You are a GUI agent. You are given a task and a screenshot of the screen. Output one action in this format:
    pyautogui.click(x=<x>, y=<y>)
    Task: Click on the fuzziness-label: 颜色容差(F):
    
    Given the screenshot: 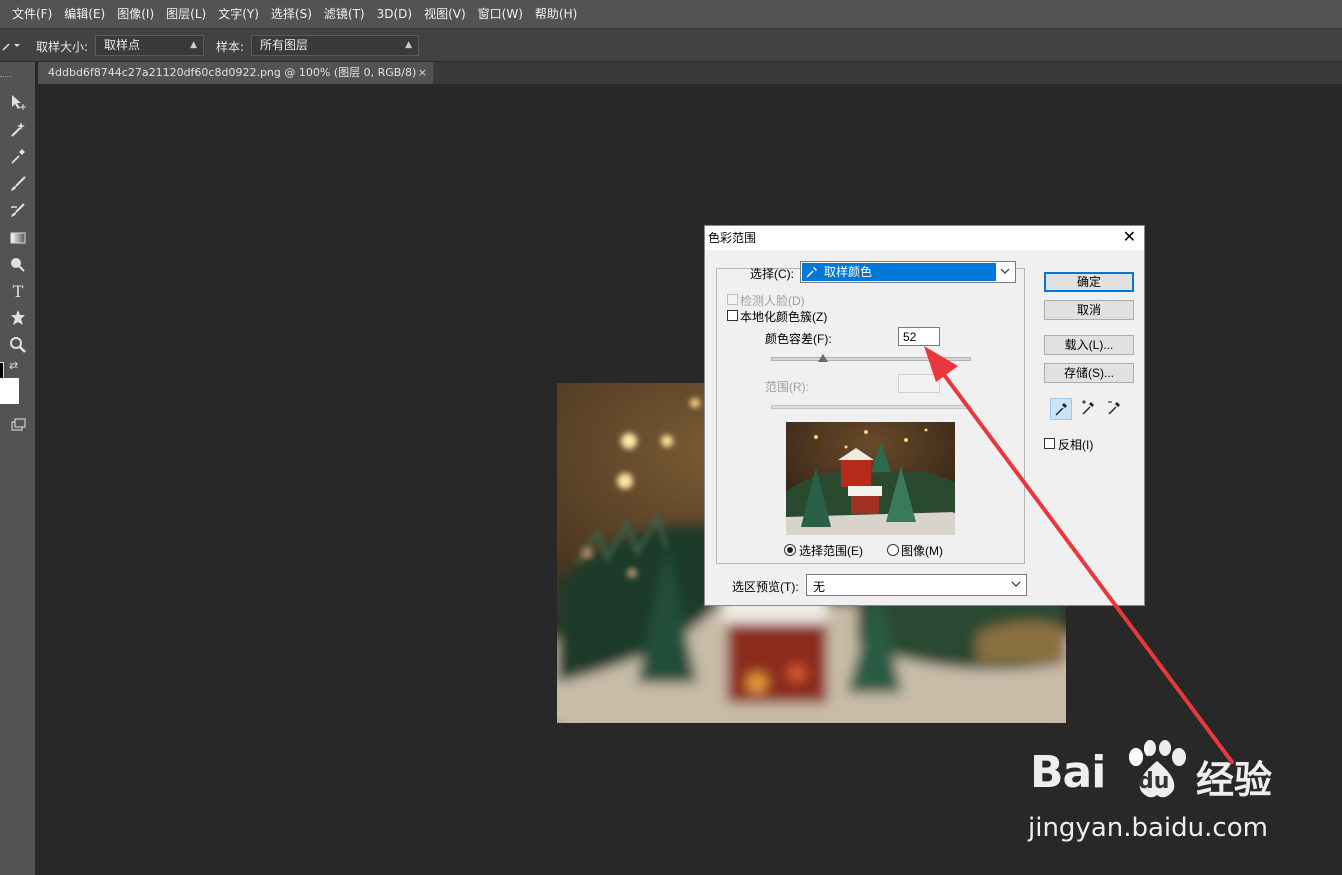 What is the action you would take?
    pyautogui.click(x=798, y=339)
    